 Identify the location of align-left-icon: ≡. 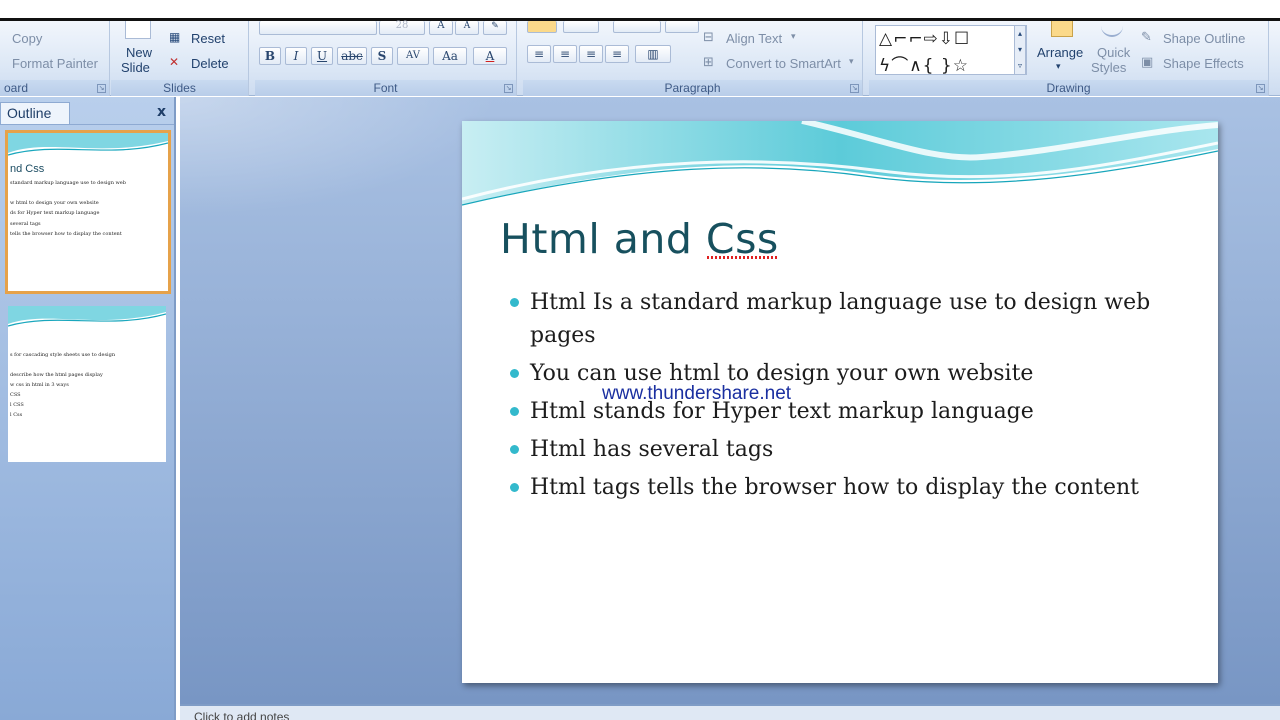
(539, 54).